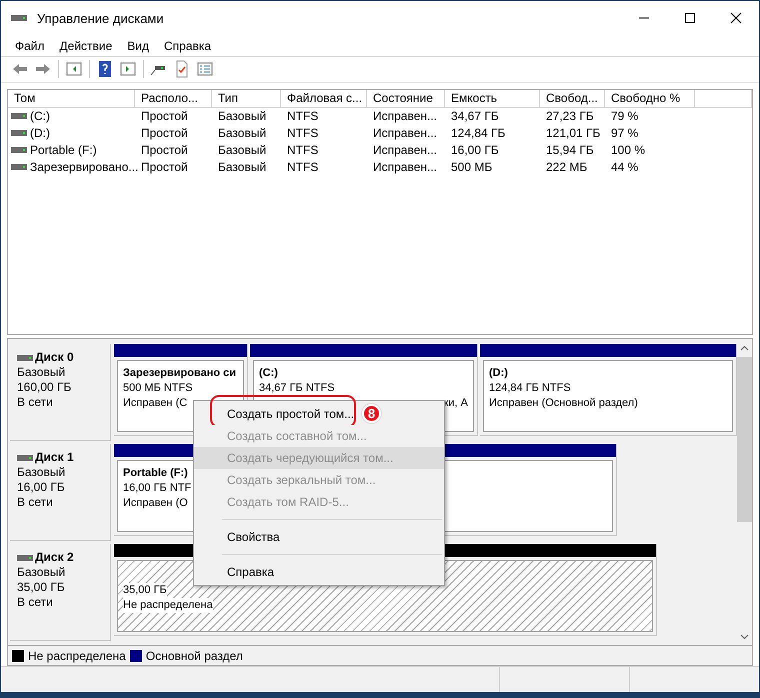 The image size is (760, 698). What do you see at coordinates (744, 637) in the screenshot?
I see `scroll-down-icon` at bounding box center [744, 637].